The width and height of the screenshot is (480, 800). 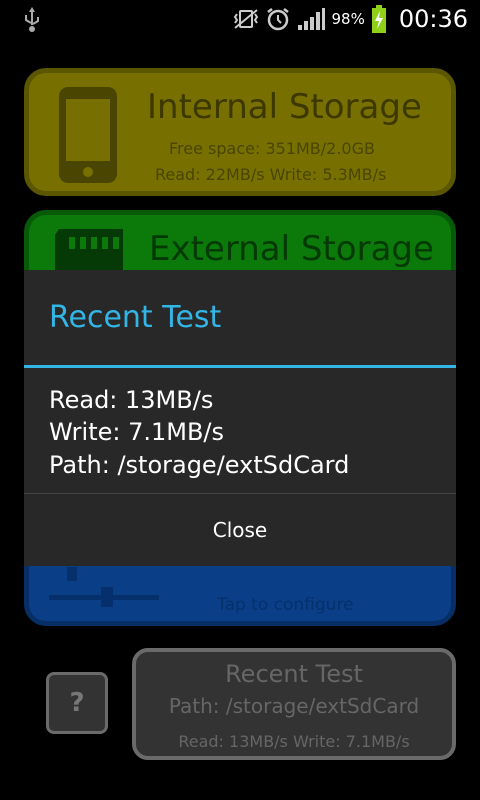 What do you see at coordinates (378, 19) in the screenshot?
I see `battery-charging-icon` at bounding box center [378, 19].